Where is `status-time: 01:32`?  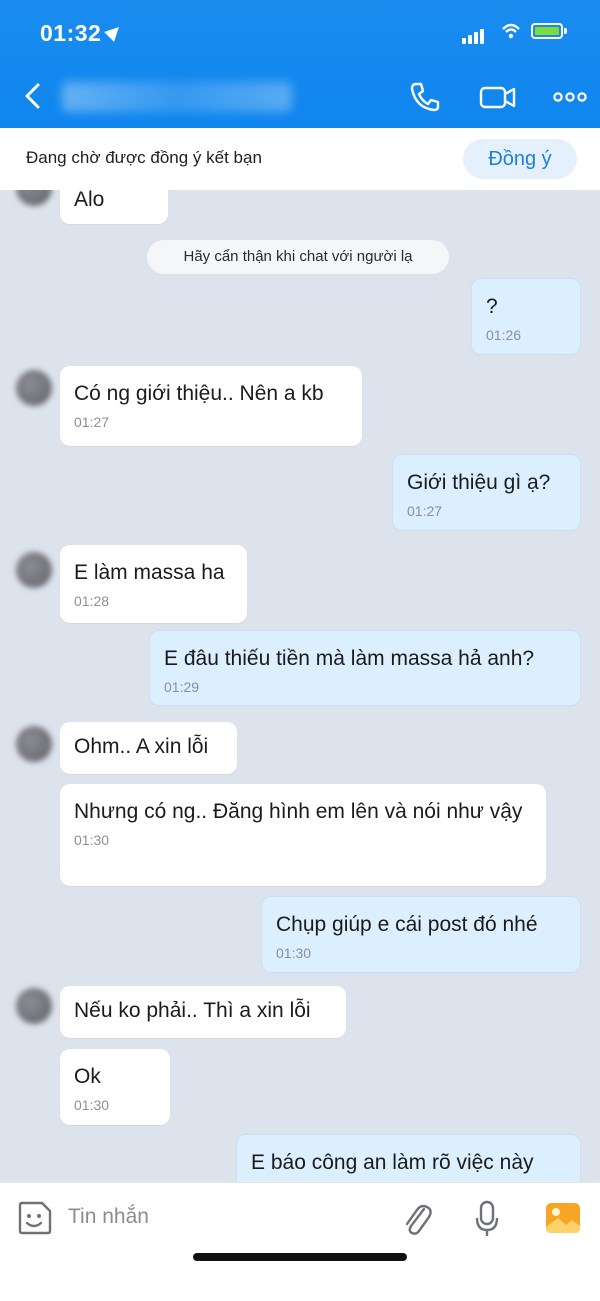
status-time: 01:32 is located at coordinates (82, 33).